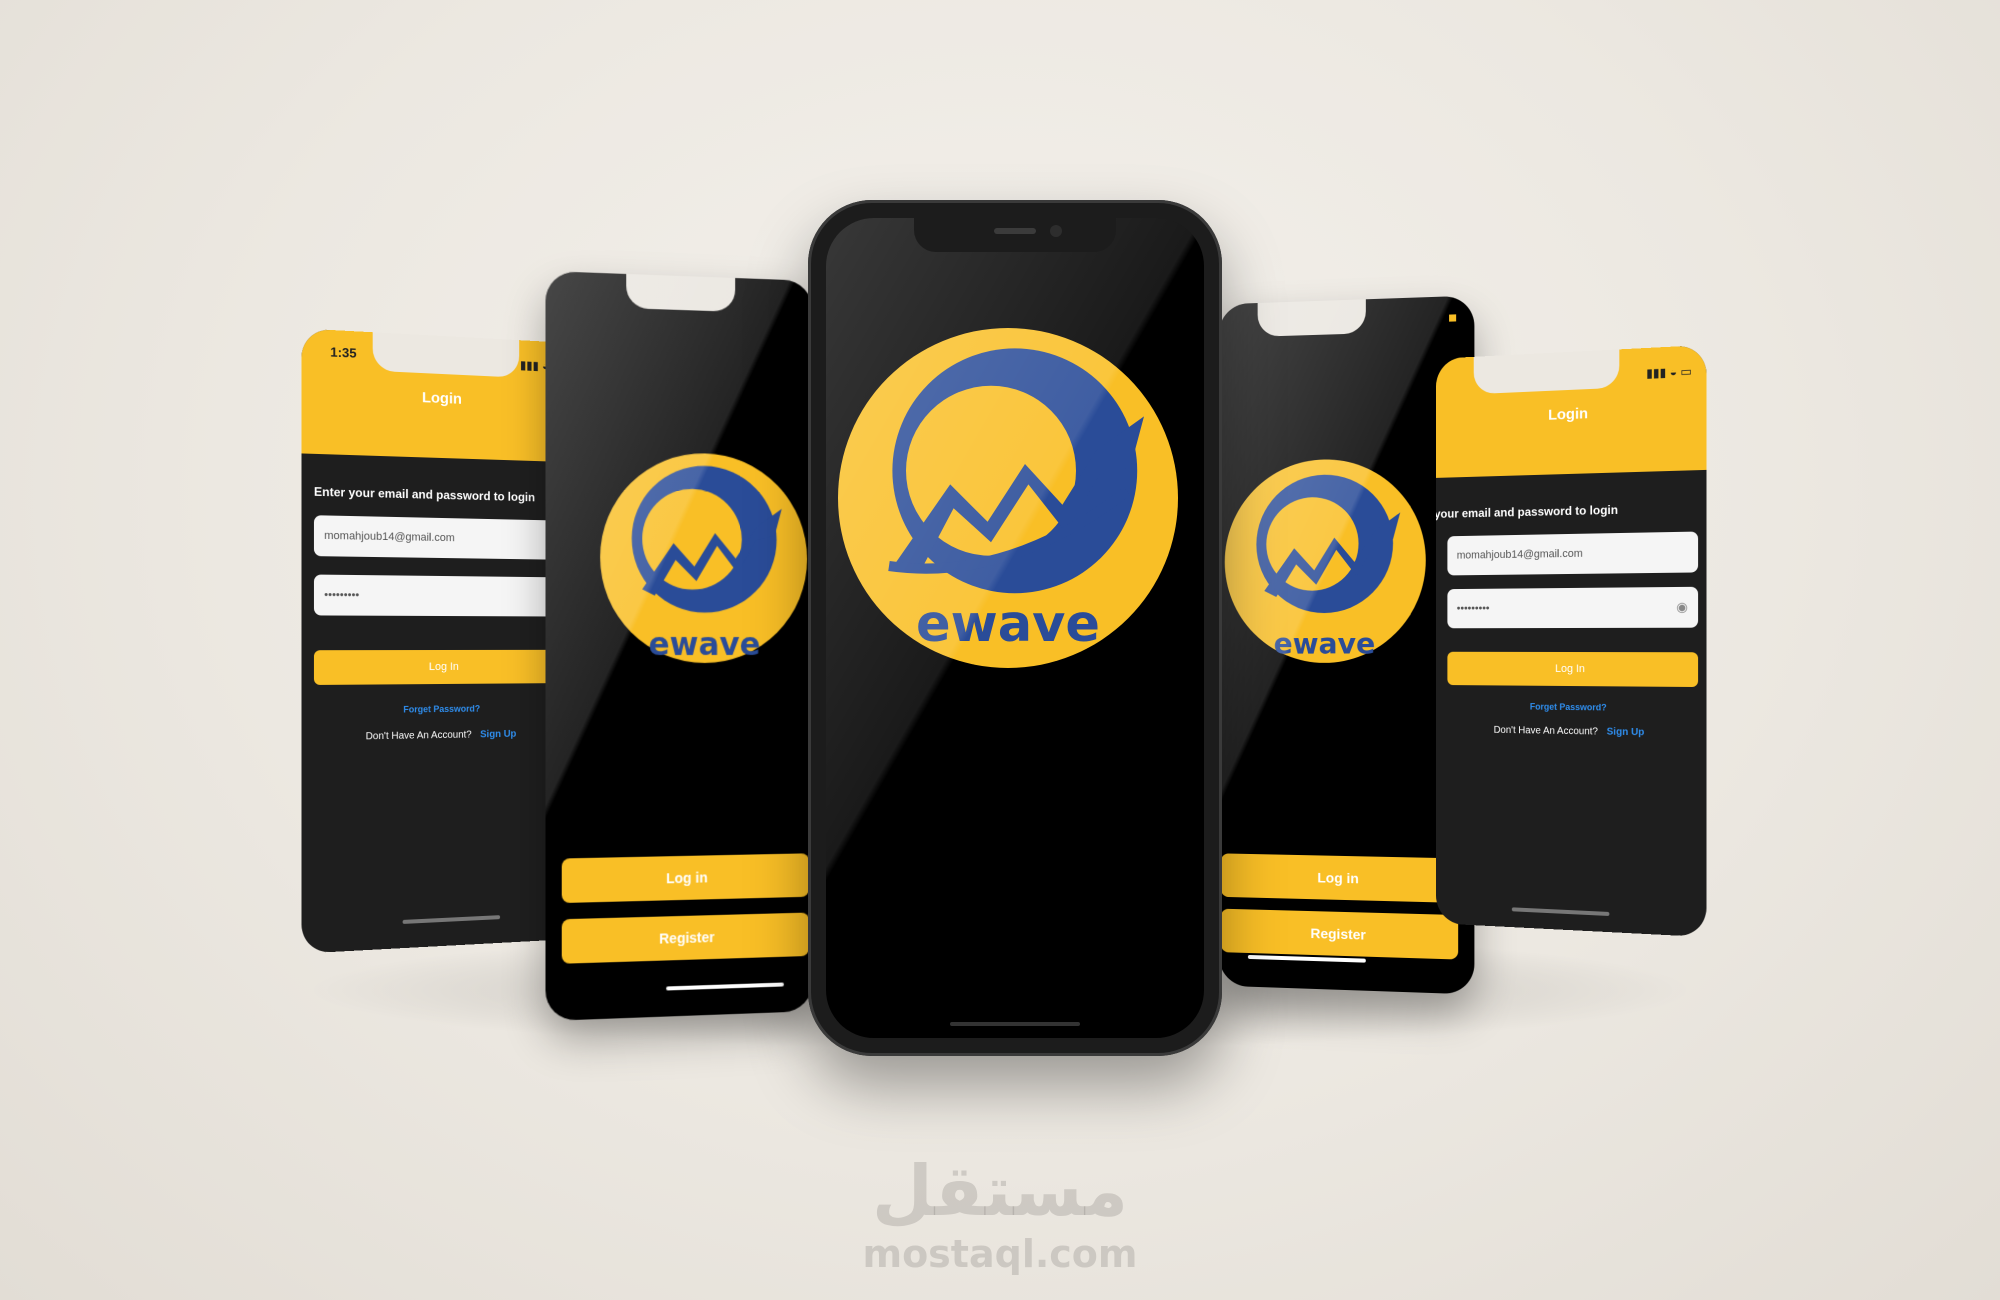  What do you see at coordinates (343, 352) in the screenshot?
I see `status-time: 1:35` at bounding box center [343, 352].